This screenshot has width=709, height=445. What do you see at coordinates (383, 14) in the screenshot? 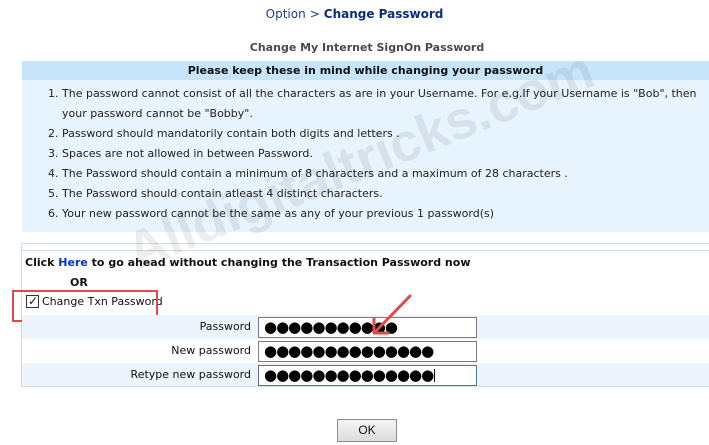
I see `breadcrumb-current: Change Password` at bounding box center [383, 14].